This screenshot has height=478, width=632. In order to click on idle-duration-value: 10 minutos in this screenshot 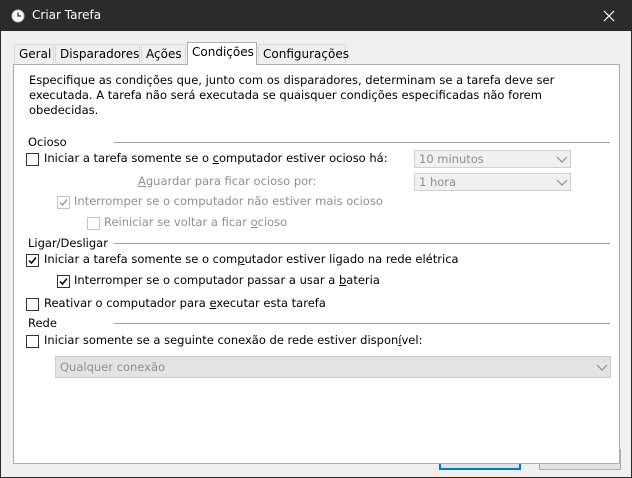, I will do `click(451, 159)`.